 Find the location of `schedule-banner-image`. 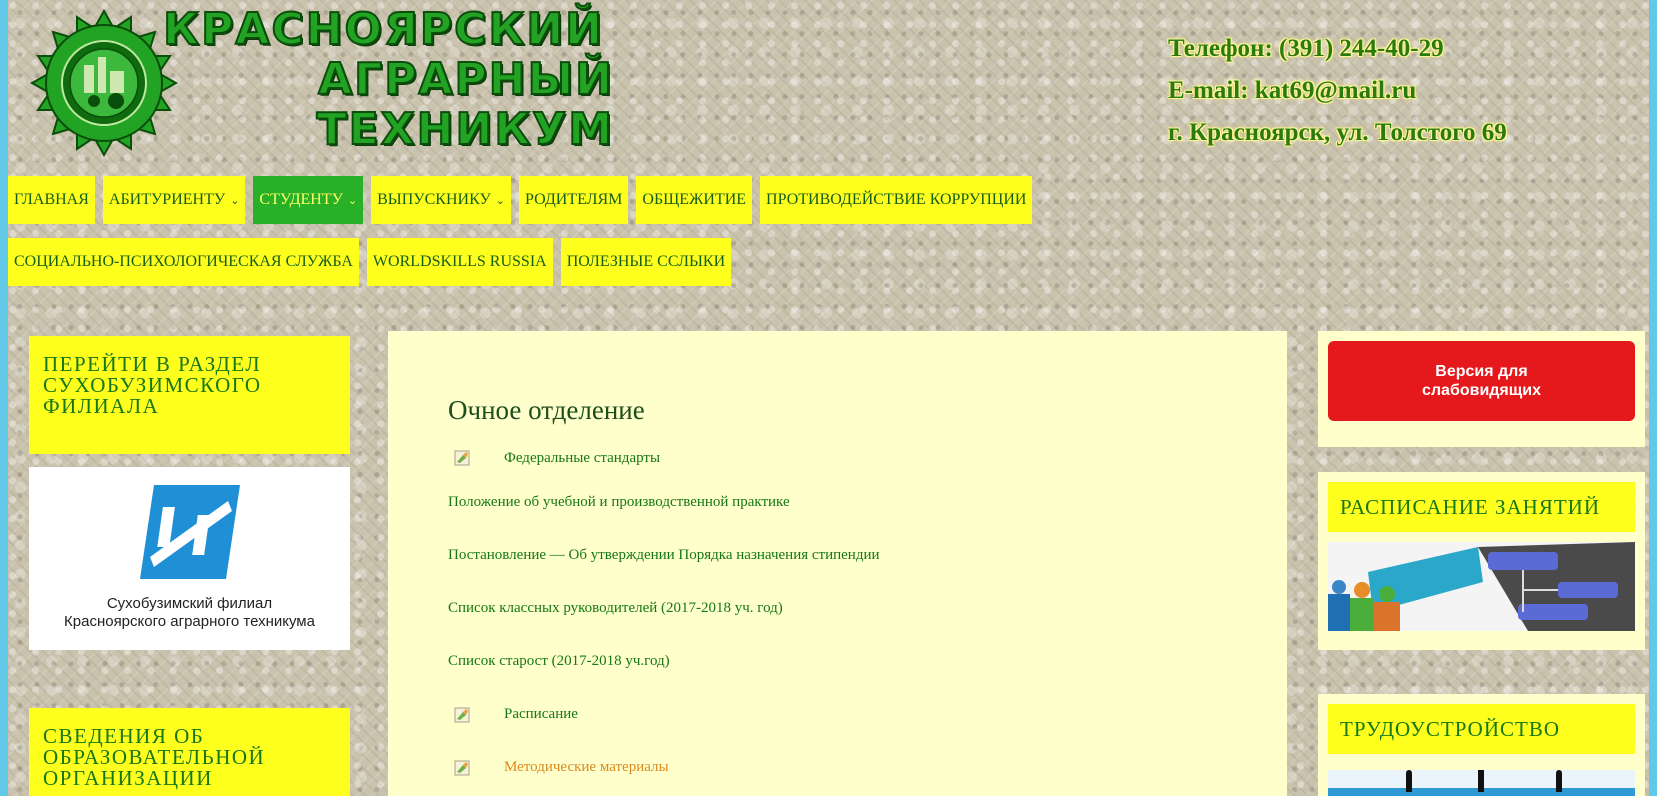

schedule-banner-image is located at coordinates (1481, 586).